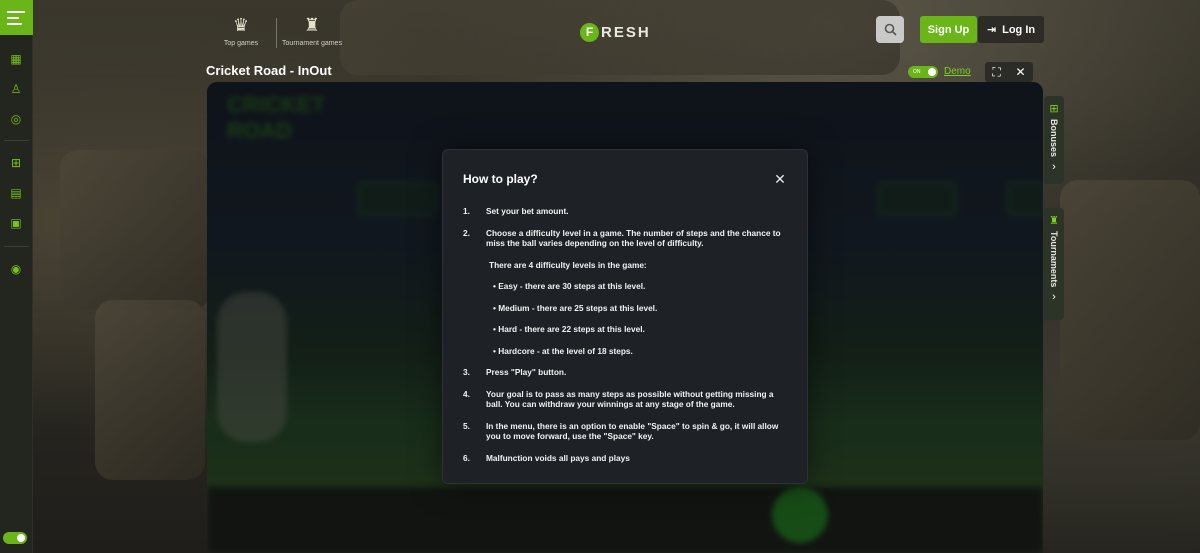 Image resolution: width=1200 pixels, height=553 pixels. I want to click on step-number: 6., so click(466, 457).